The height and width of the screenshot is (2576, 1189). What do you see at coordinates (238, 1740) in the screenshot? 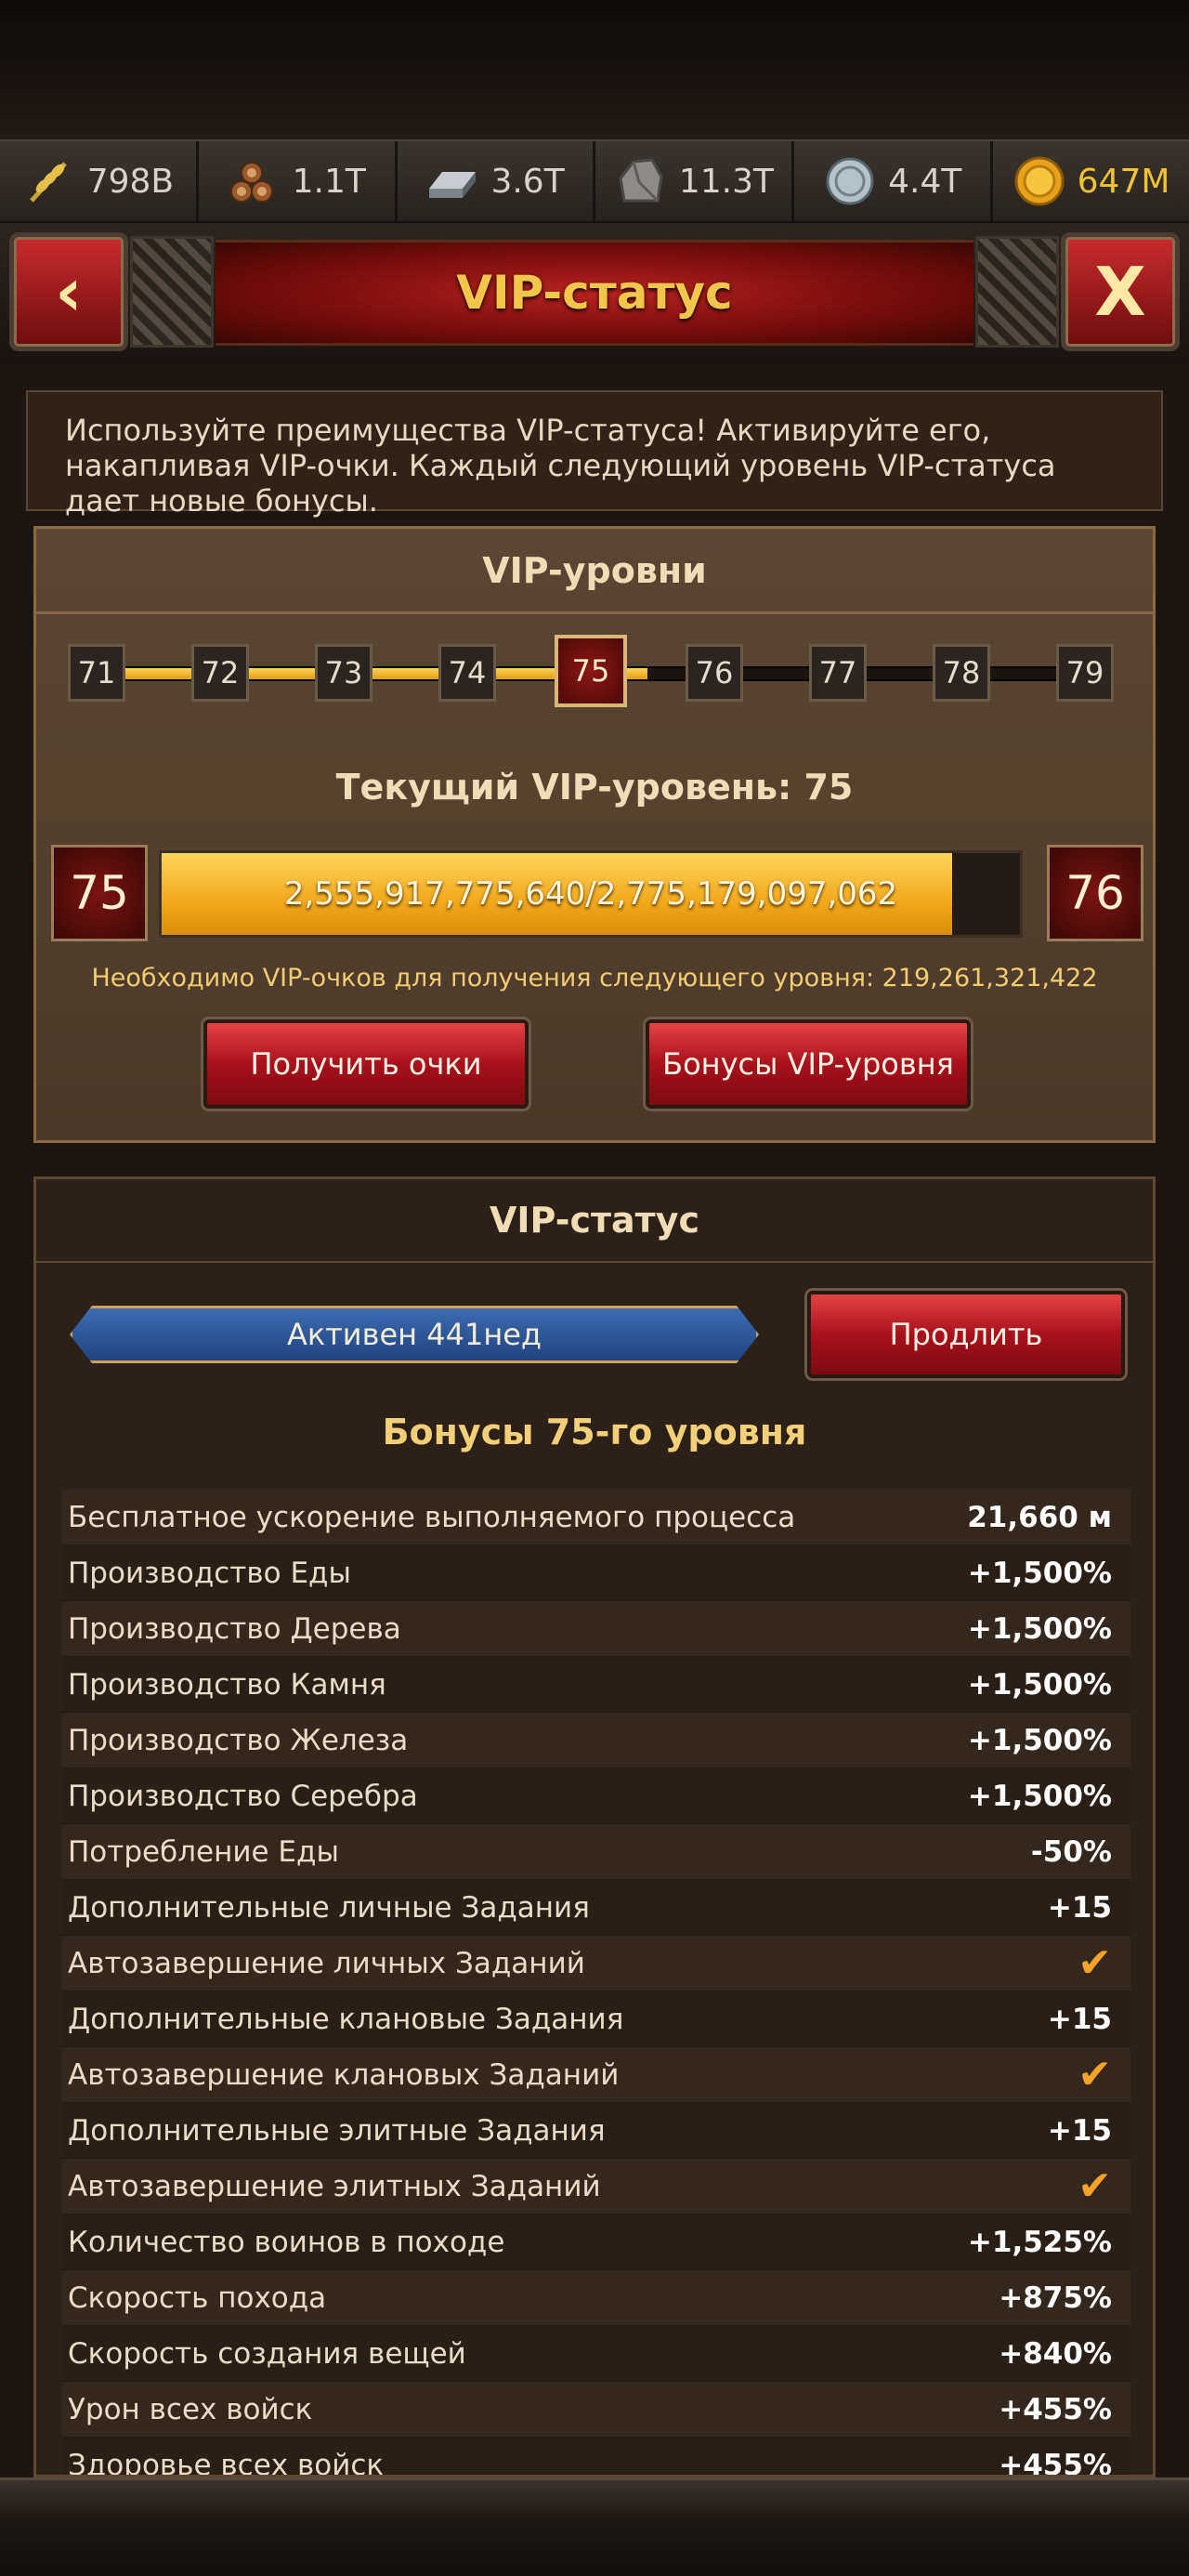
I see `bonus-label: Производство Железа` at bounding box center [238, 1740].